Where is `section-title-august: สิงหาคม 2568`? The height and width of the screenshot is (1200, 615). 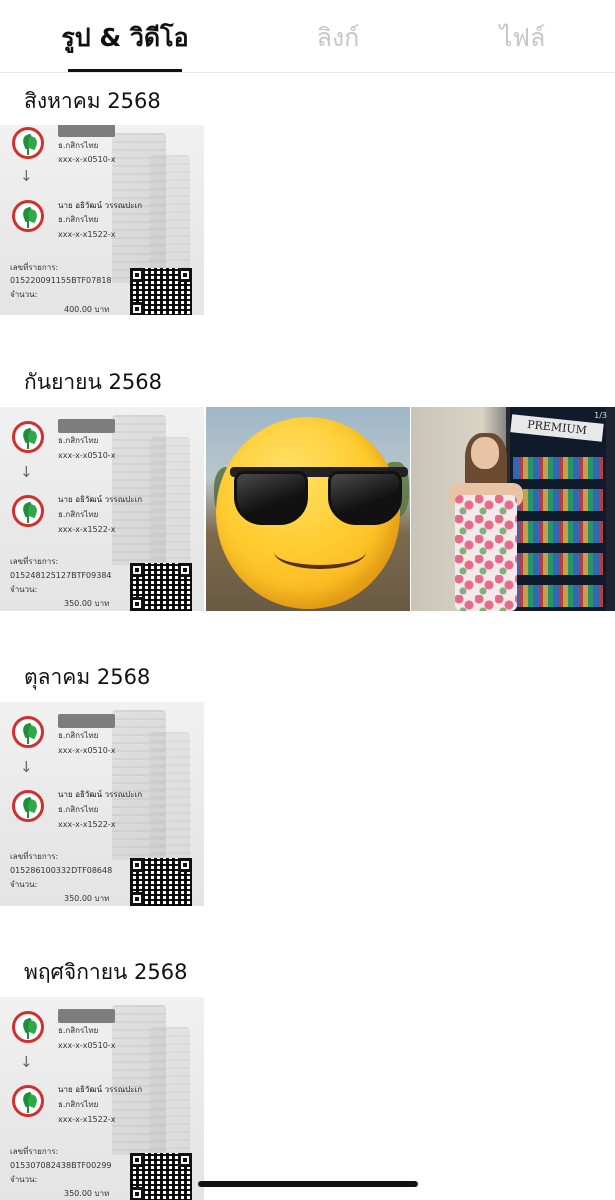
section-title-august: สิงหาคม 2568 is located at coordinates (92, 101).